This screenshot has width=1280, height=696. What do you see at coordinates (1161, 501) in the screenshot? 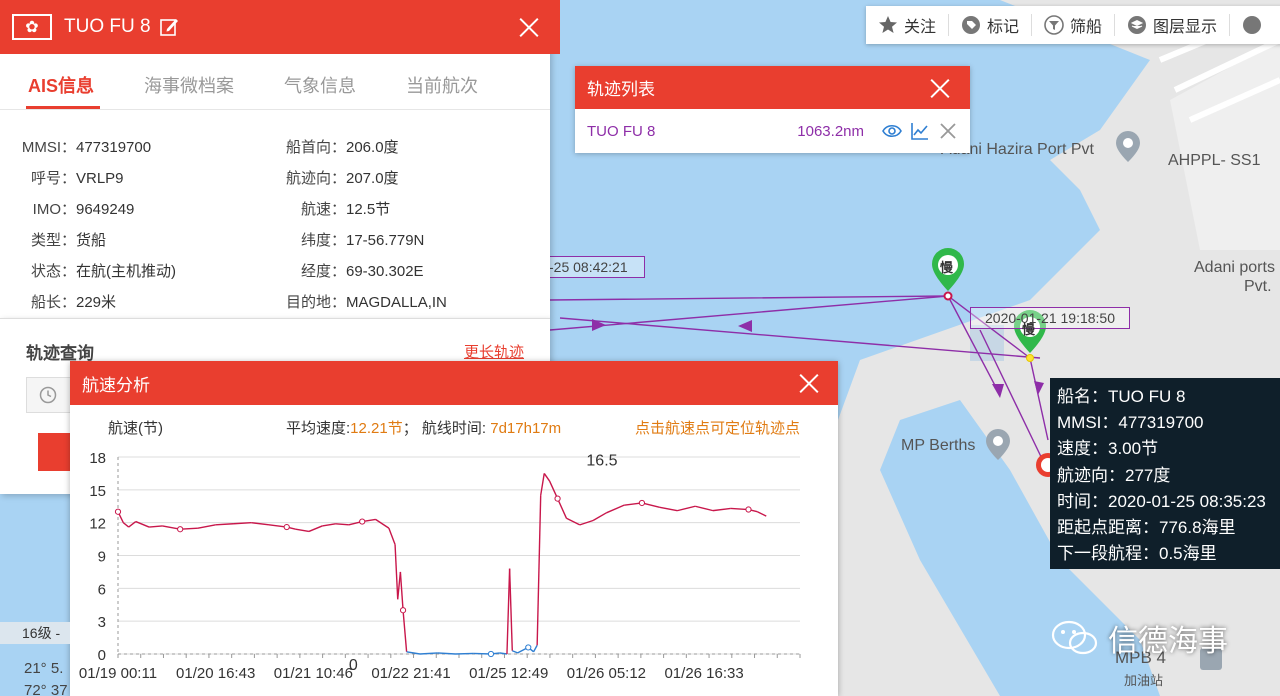
I see `popup-time: 时间：2020-01-25 08:35:23` at bounding box center [1161, 501].